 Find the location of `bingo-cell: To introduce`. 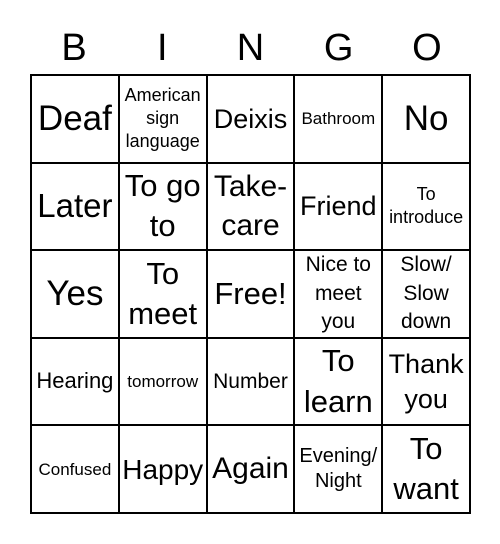

bingo-cell: To introduce is located at coordinates (426, 206).